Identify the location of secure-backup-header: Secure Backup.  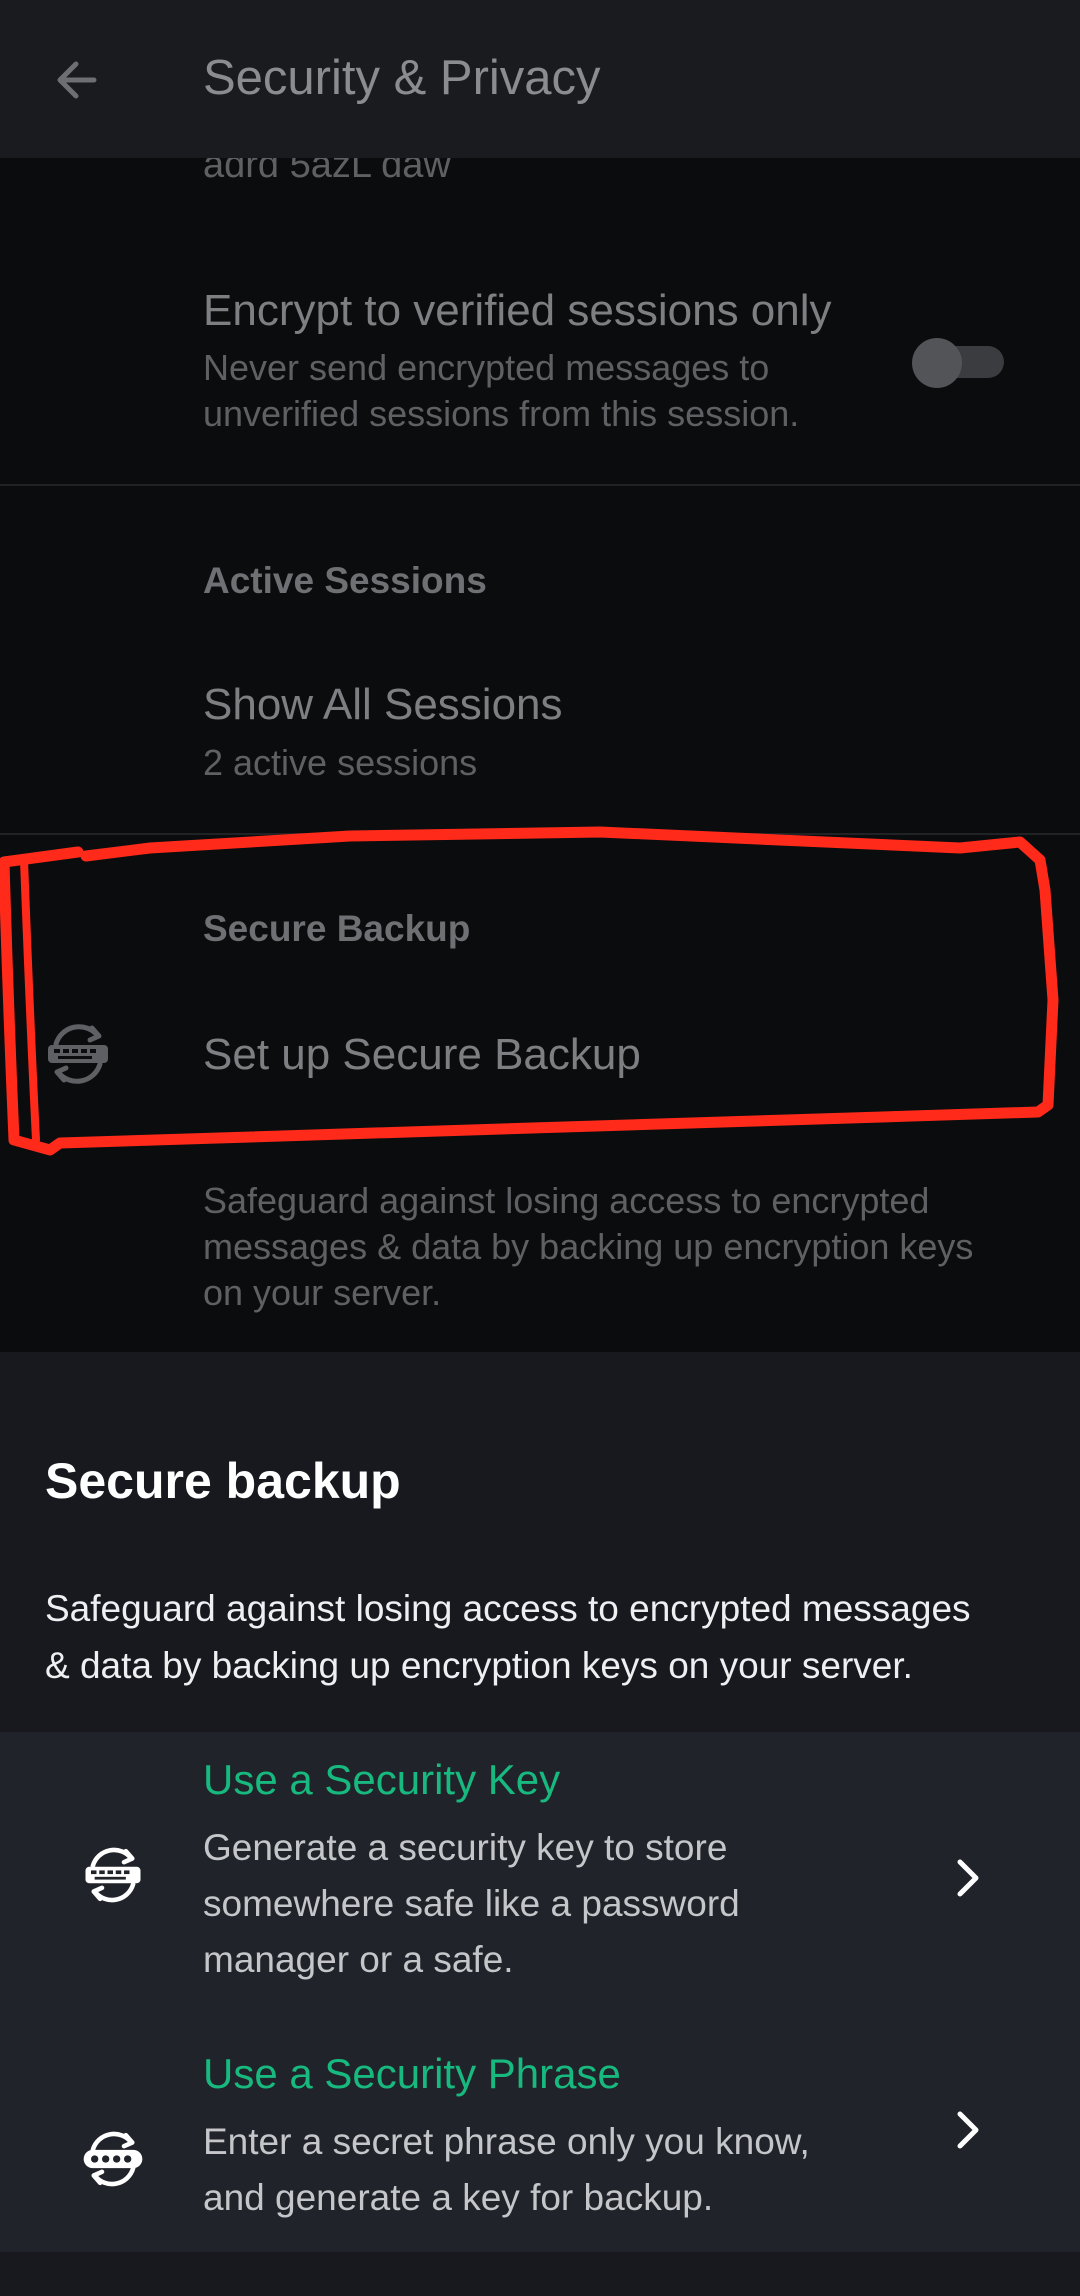
(337, 928).